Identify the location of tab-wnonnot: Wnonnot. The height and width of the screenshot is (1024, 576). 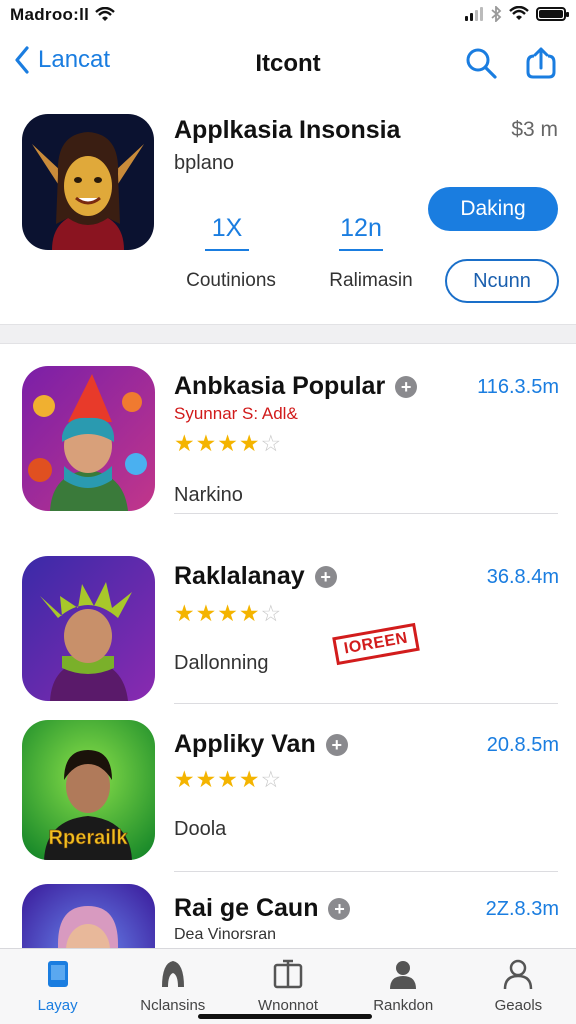
(287, 986).